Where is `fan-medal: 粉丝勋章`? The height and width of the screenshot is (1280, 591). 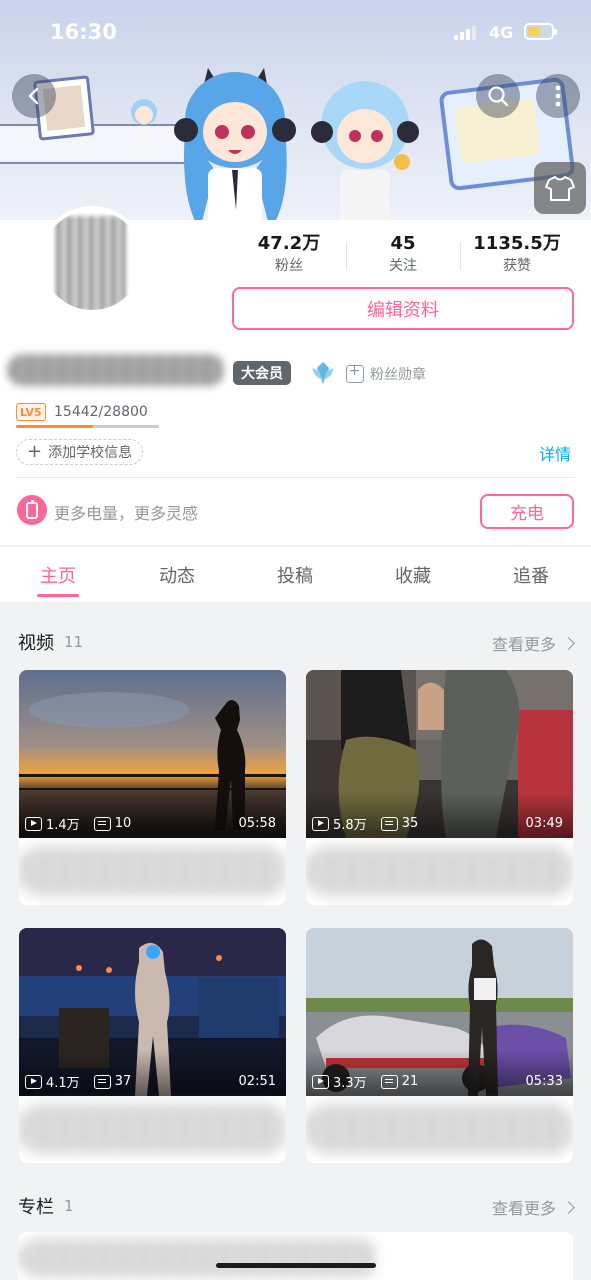
fan-medal: 粉丝勋章 is located at coordinates (386, 374).